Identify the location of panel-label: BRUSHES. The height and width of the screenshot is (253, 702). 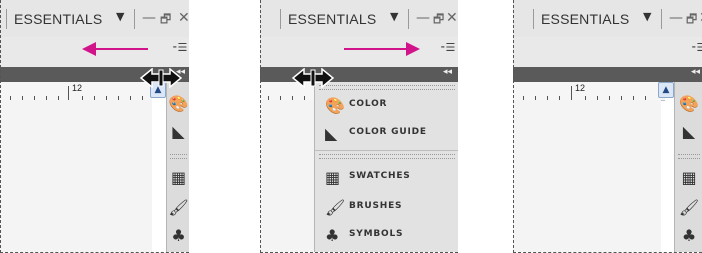
(376, 206).